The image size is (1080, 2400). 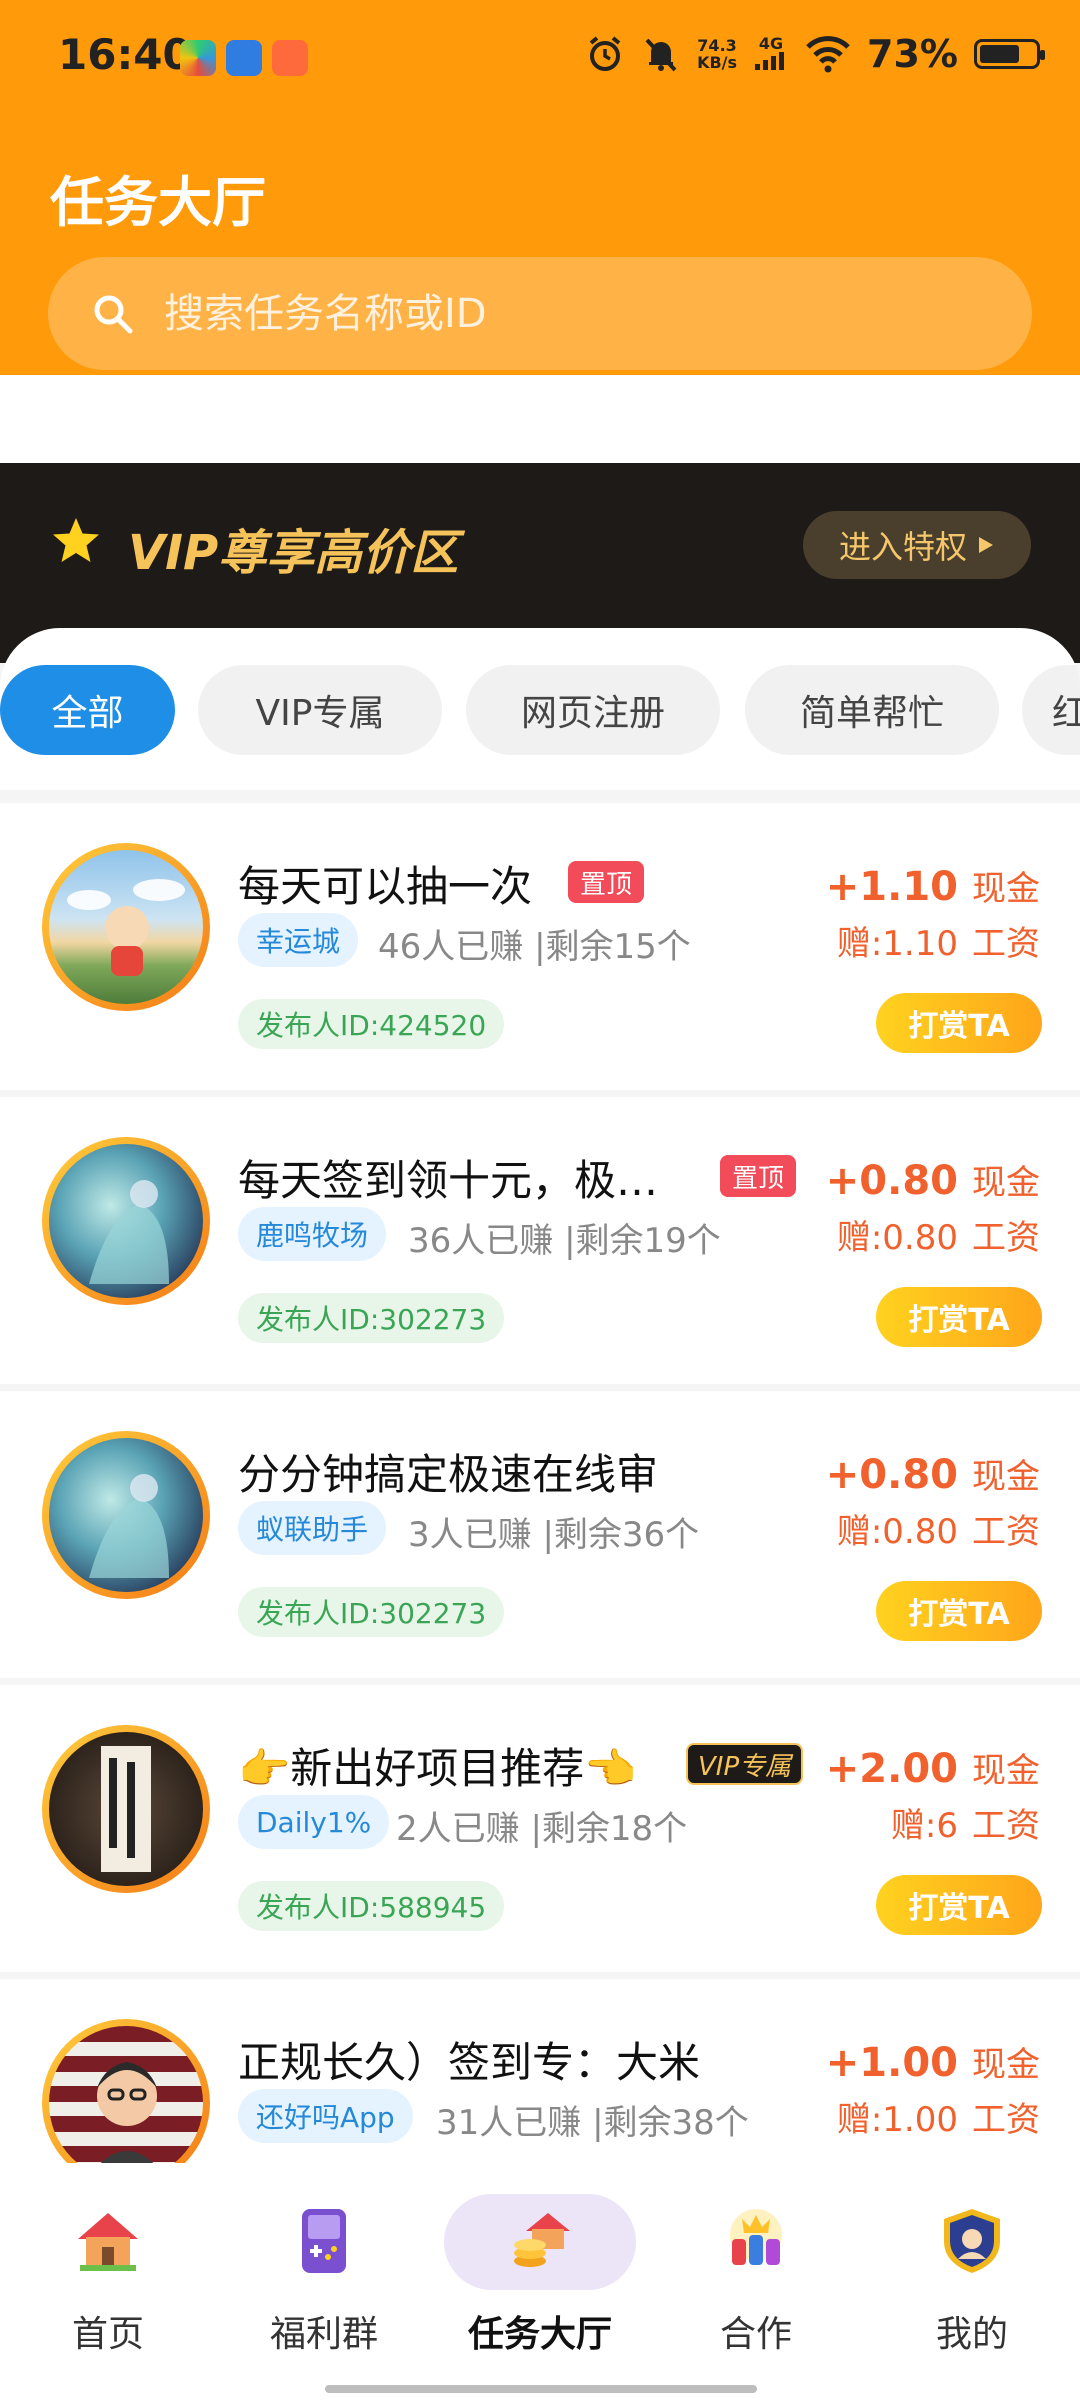 I want to click on star-icon, so click(x=76, y=540).